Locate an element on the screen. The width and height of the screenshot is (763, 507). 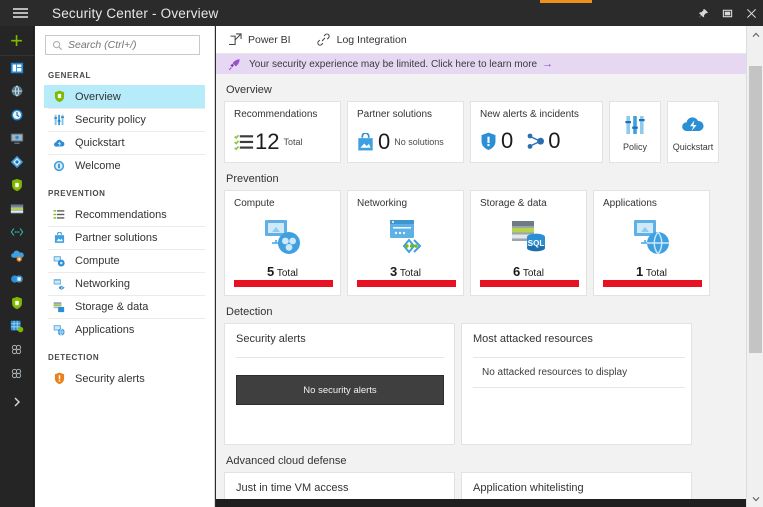
window-controls is located at coordinates (727, 13).